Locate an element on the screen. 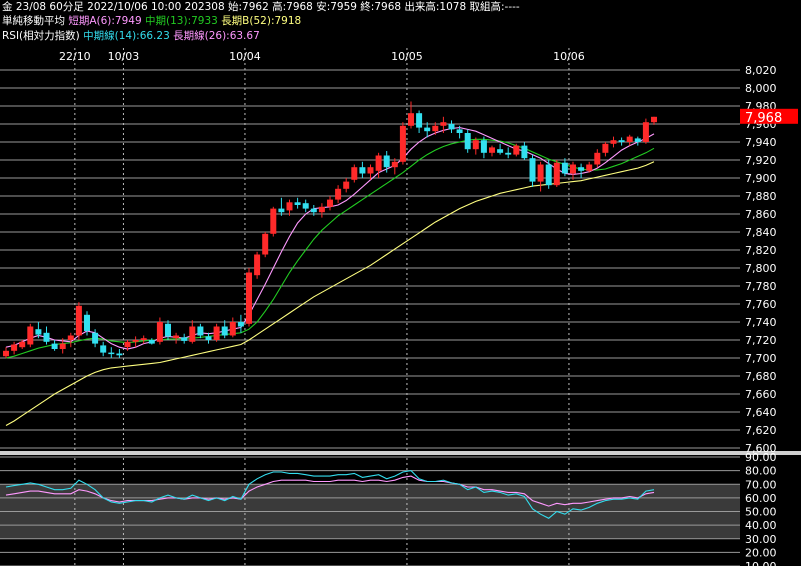  date-label: 10/04 is located at coordinates (245, 56).